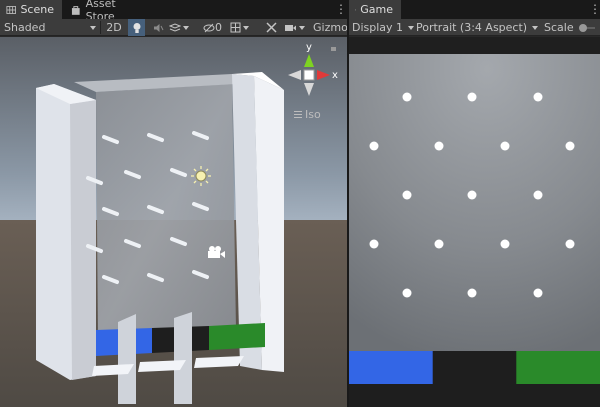 This screenshot has height=407, width=600. I want to click on tools-toggle, so click(271, 27).